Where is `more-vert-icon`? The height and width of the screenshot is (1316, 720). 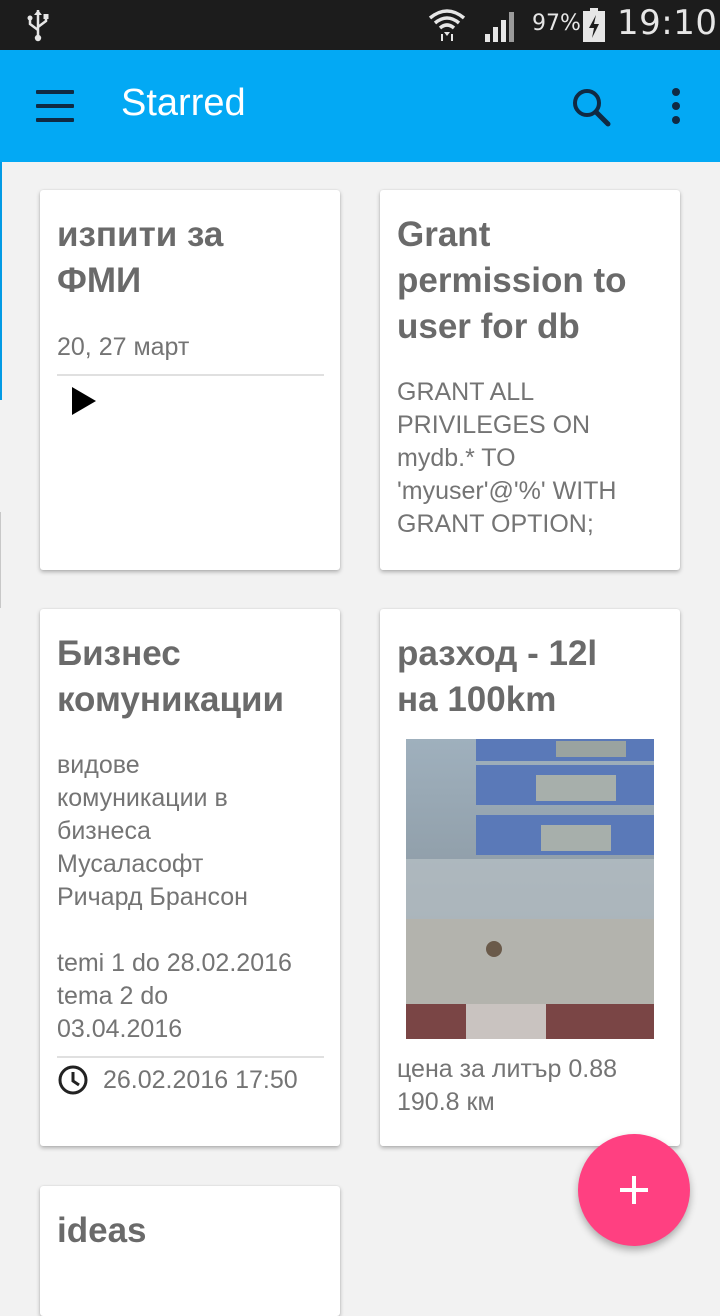 more-vert-icon is located at coordinates (676, 106).